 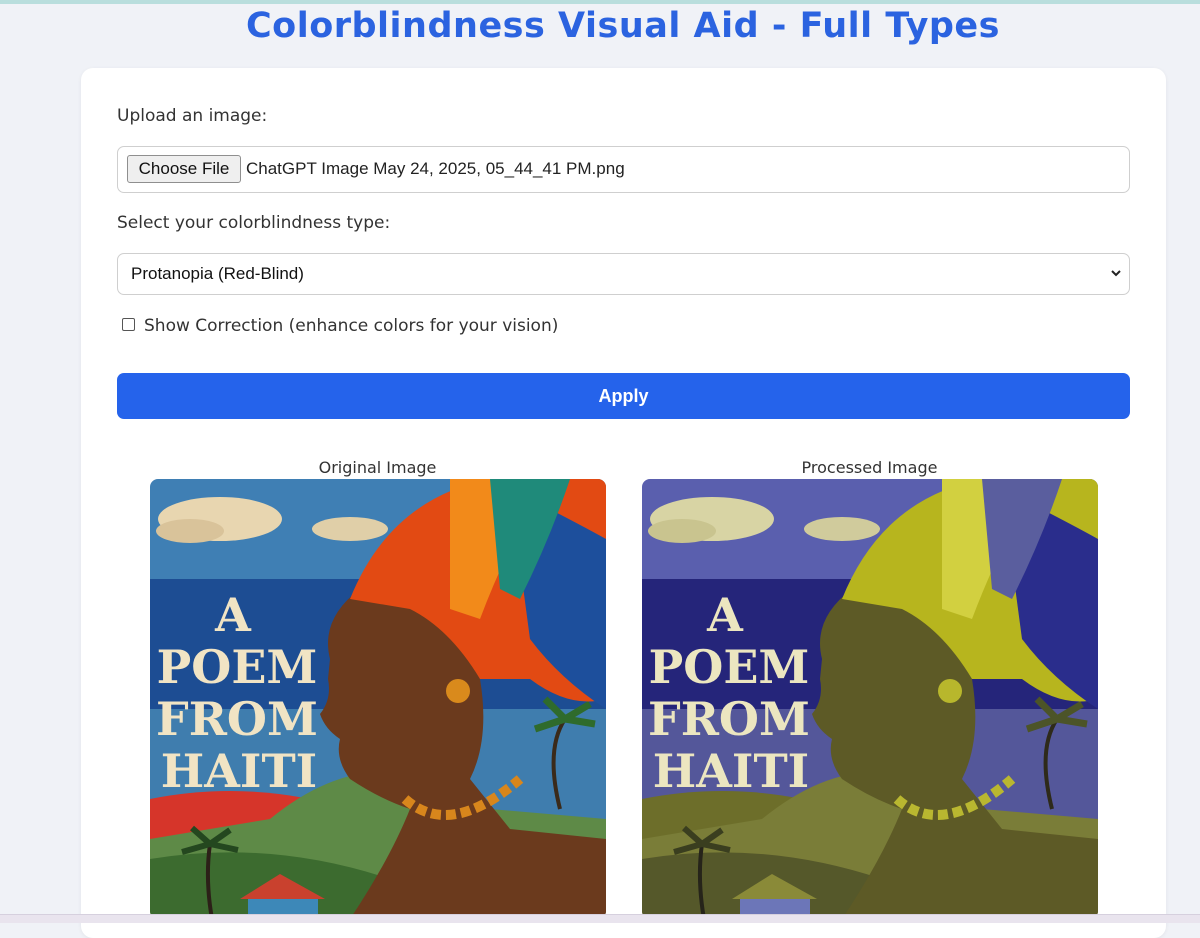 What do you see at coordinates (729, 719) in the screenshot?
I see `processed-poster-line-3: FROM` at bounding box center [729, 719].